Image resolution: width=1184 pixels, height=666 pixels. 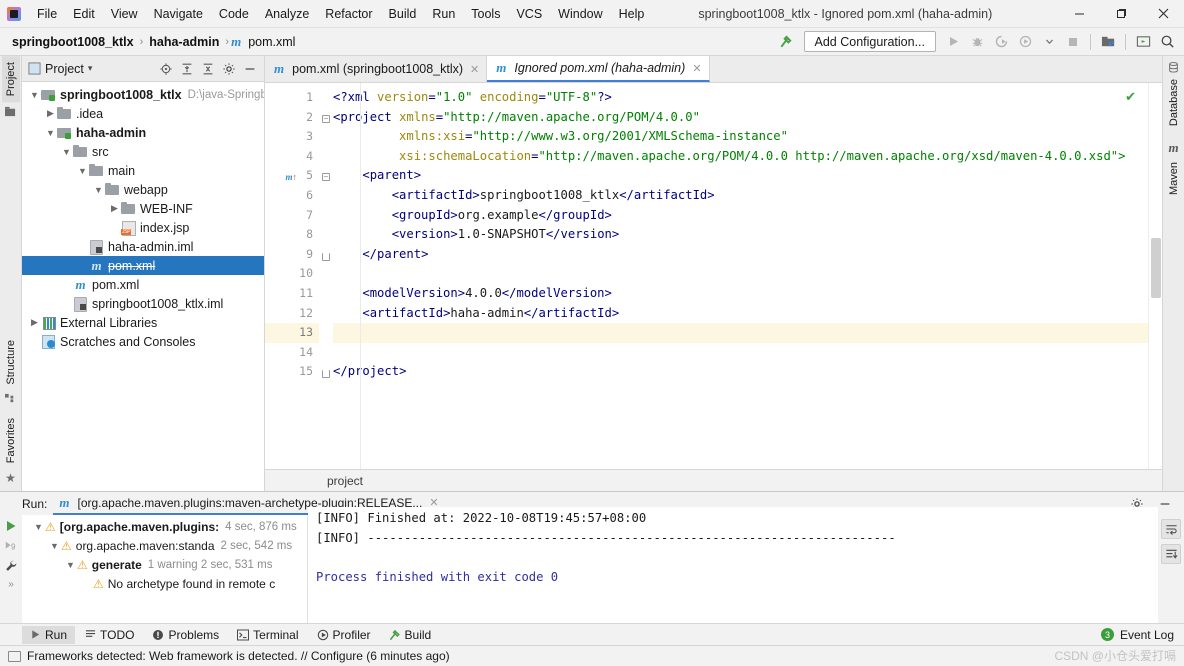 What do you see at coordinates (143, 151) in the screenshot?
I see `tree-node-src: ▼ src` at bounding box center [143, 151].